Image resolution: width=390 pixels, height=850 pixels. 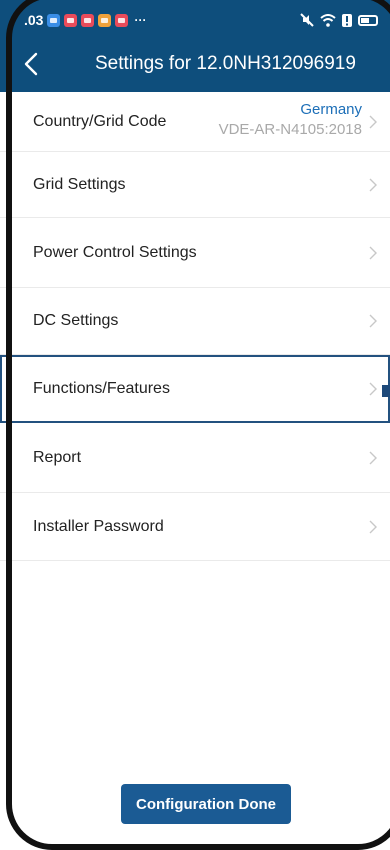 What do you see at coordinates (307, 20) in the screenshot?
I see `mute-icon` at bounding box center [307, 20].